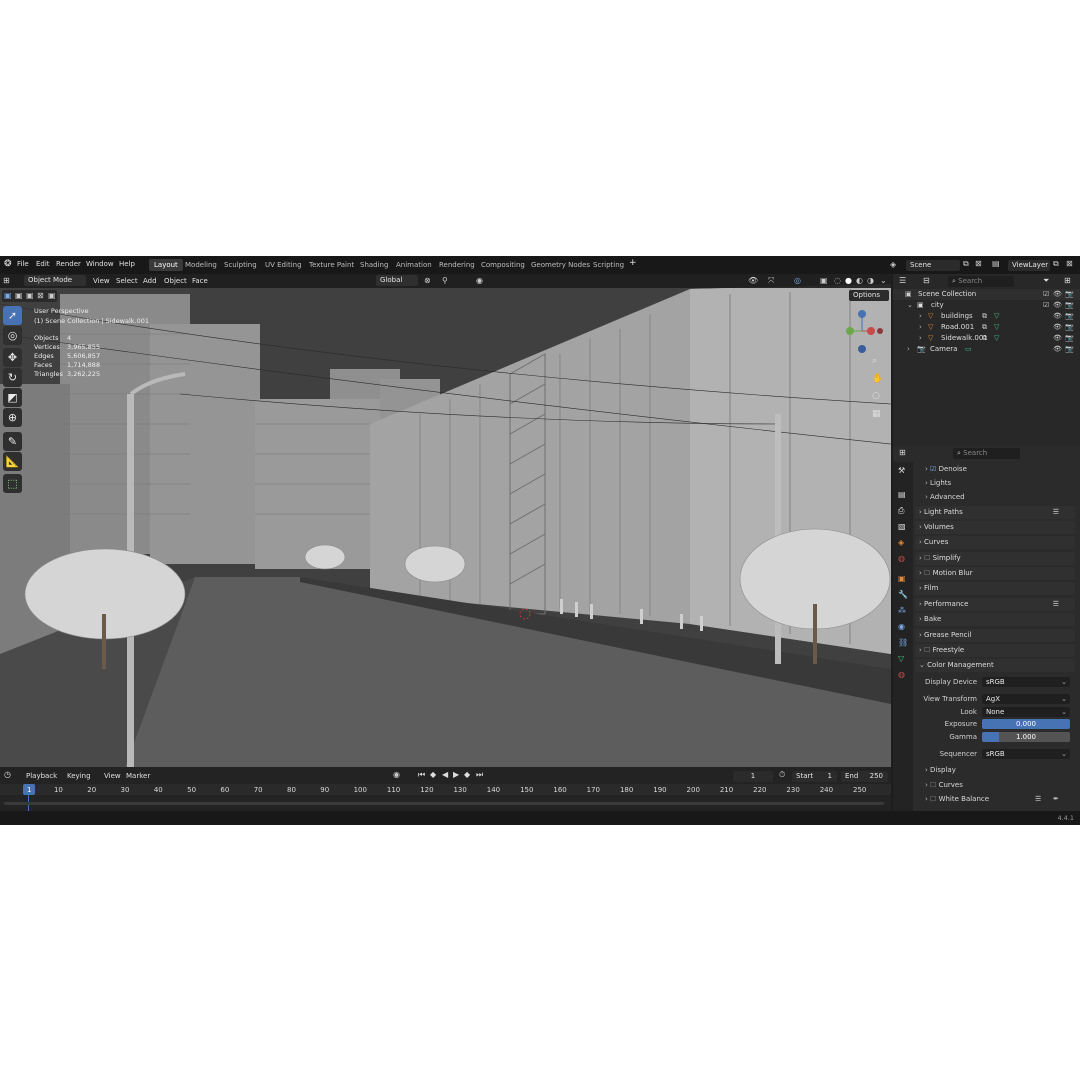 This screenshot has height=1080, width=1080. What do you see at coordinates (870, 280) in the screenshot?
I see `rendered-shading-icon: ◑` at bounding box center [870, 280].